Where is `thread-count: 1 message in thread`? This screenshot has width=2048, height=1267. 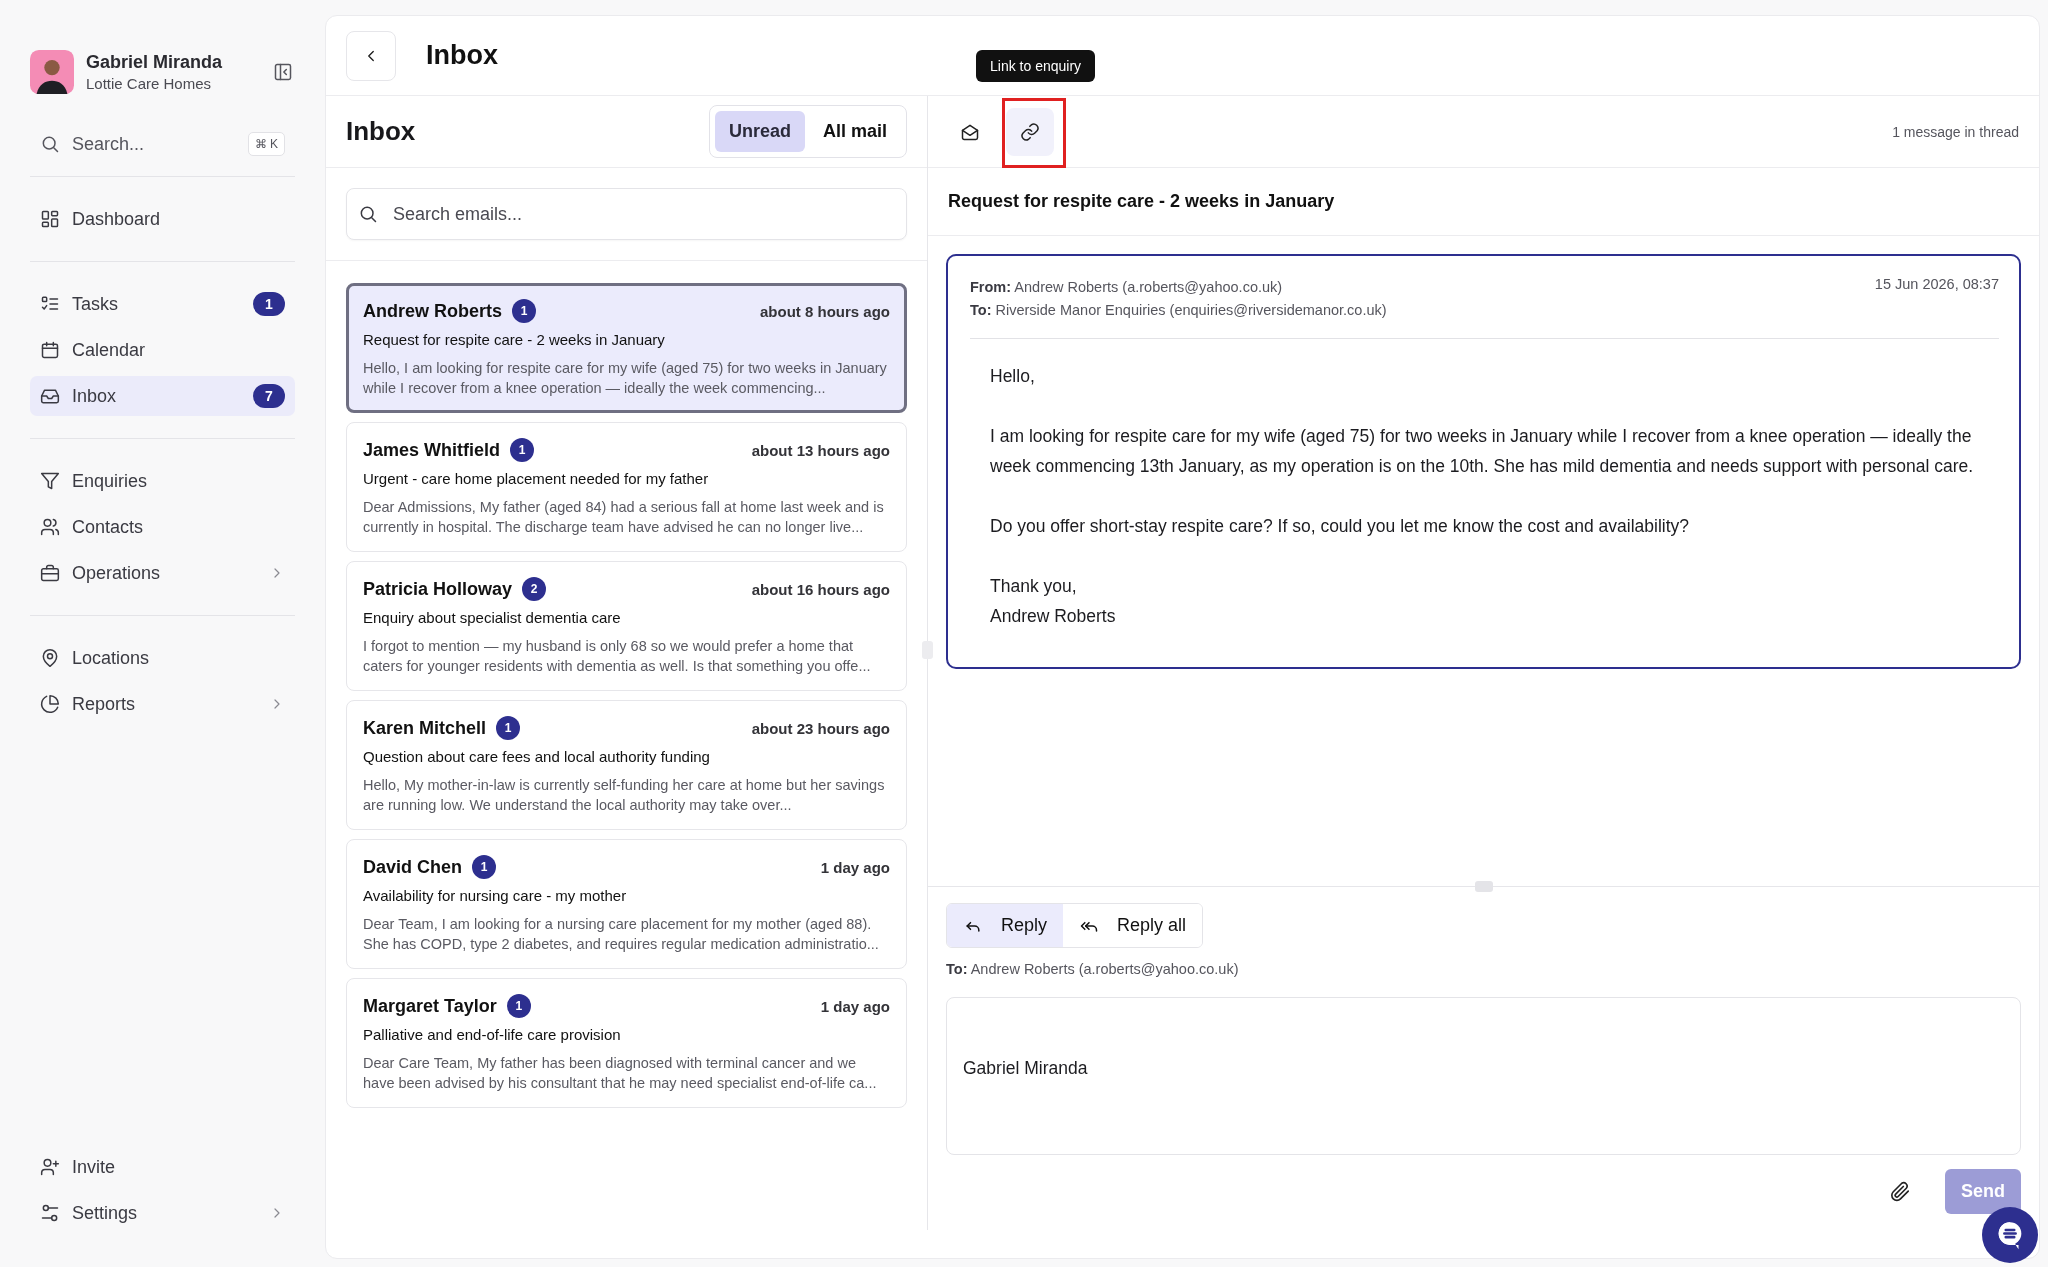 thread-count: 1 message in thread is located at coordinates (1955, 131).